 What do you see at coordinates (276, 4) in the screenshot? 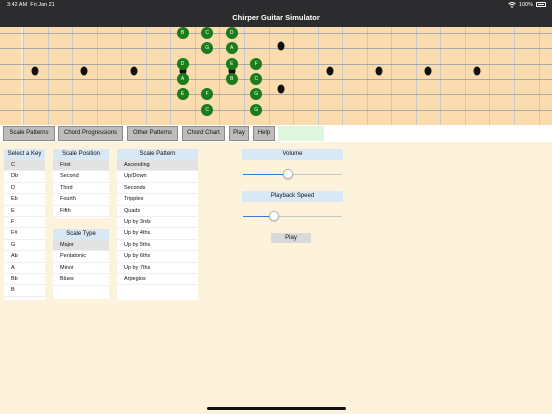
I see `status-bar: 3:42 AM Fri Jan 21 100%` at bounding box center [276, 4].